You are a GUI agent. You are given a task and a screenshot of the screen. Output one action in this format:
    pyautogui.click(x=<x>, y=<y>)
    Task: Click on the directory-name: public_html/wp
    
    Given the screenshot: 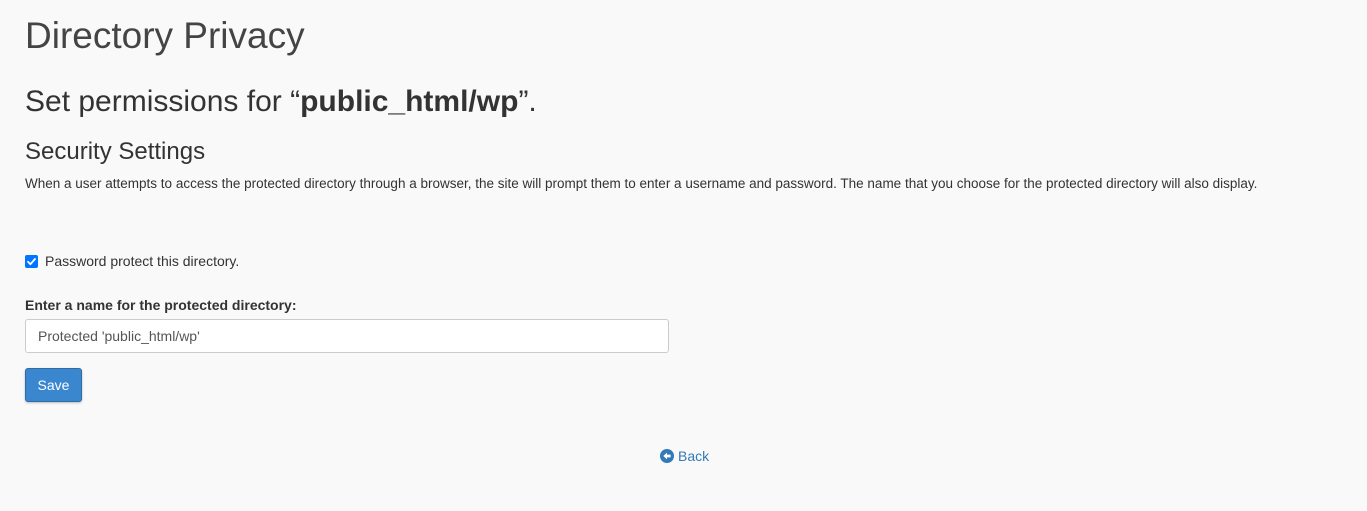 What is the action you would take?
    pyautogui.click(x=409, y=101)
    